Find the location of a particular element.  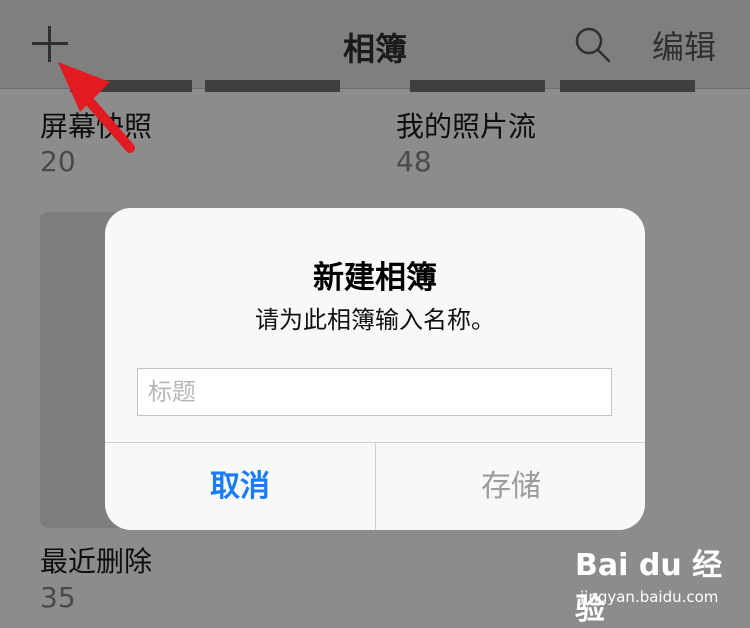

red-arrow-annotation-icon is located at coordinates (96, 107).